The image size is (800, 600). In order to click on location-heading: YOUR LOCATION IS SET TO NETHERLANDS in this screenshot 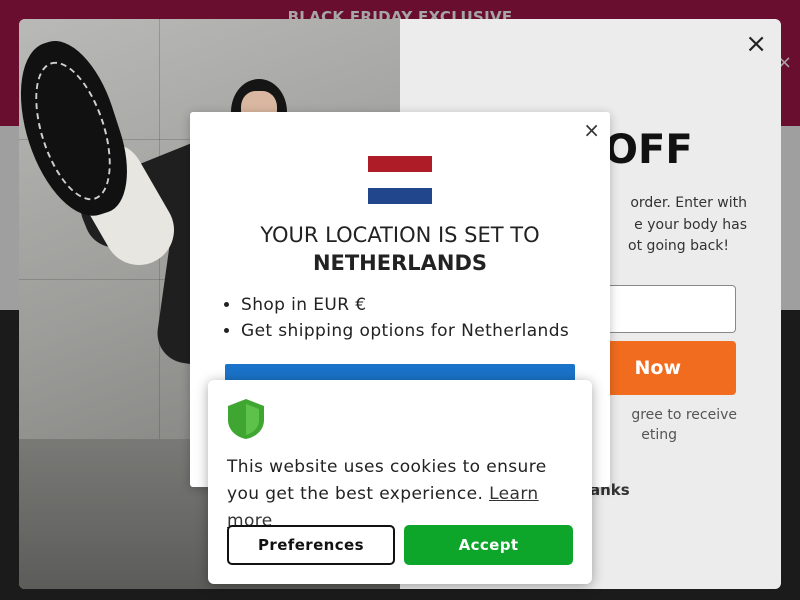, I will do `click(400, 249)`.